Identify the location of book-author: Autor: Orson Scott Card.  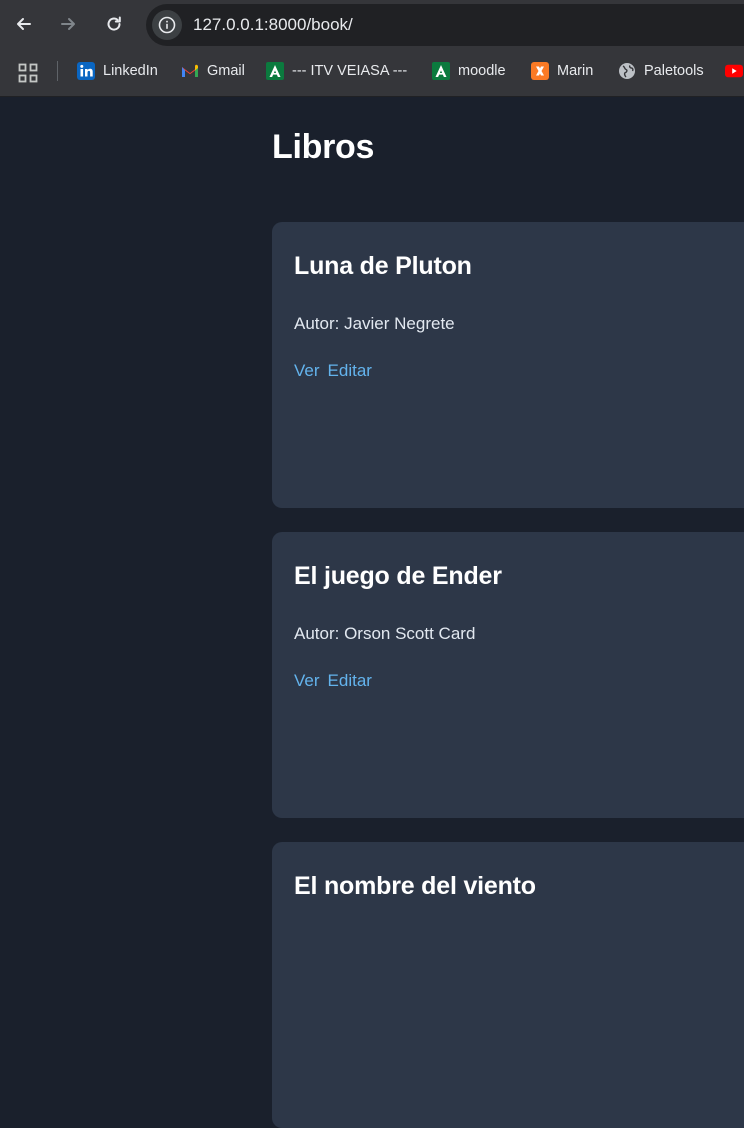
(385, 633).